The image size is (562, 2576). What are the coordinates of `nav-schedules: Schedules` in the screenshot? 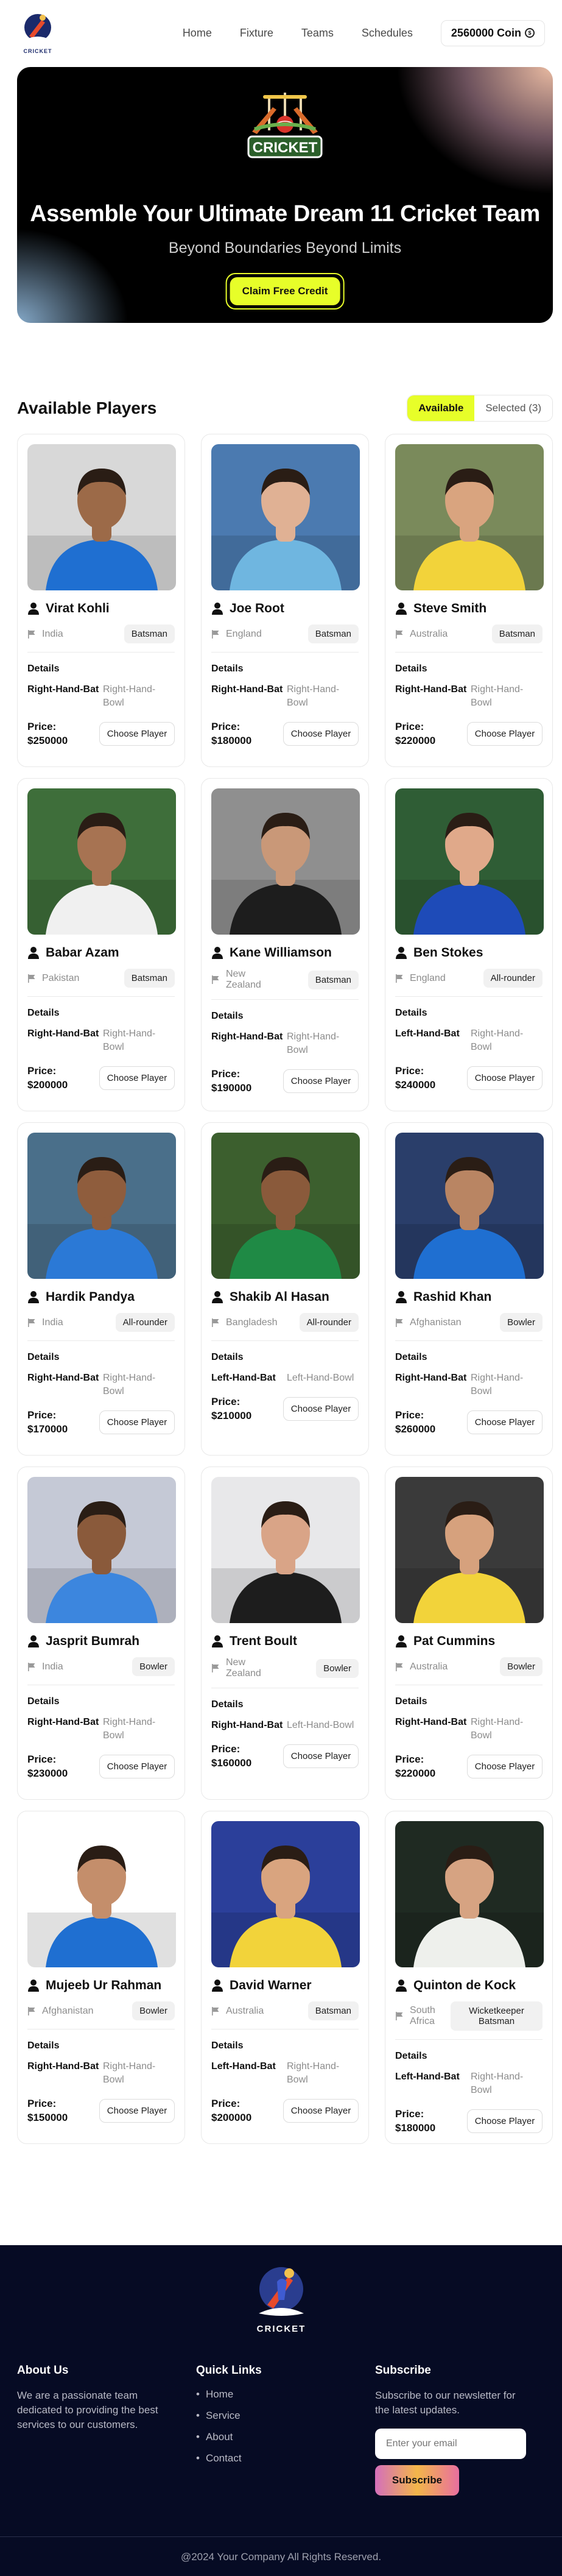 It's located at (387, 33).